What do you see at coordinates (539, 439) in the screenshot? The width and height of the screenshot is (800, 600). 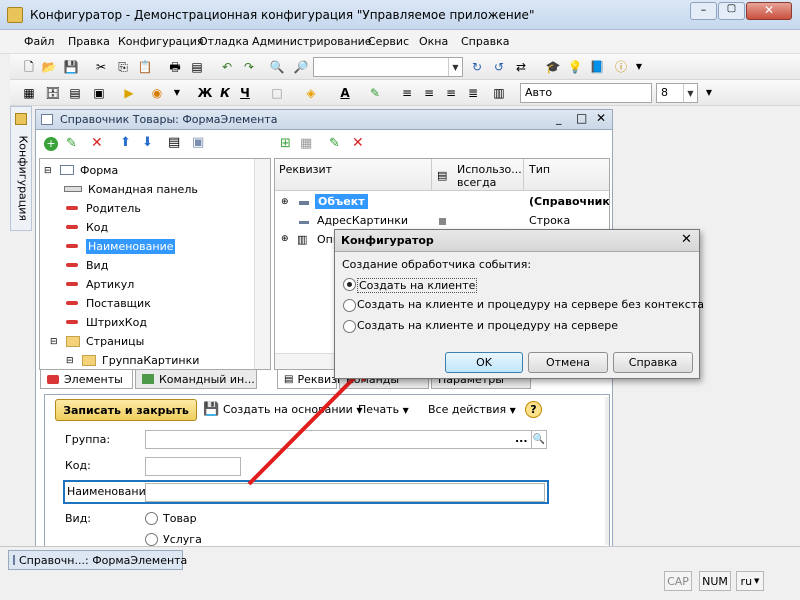 I see `search-icon: 🔍` at bounding box center [539, 439].